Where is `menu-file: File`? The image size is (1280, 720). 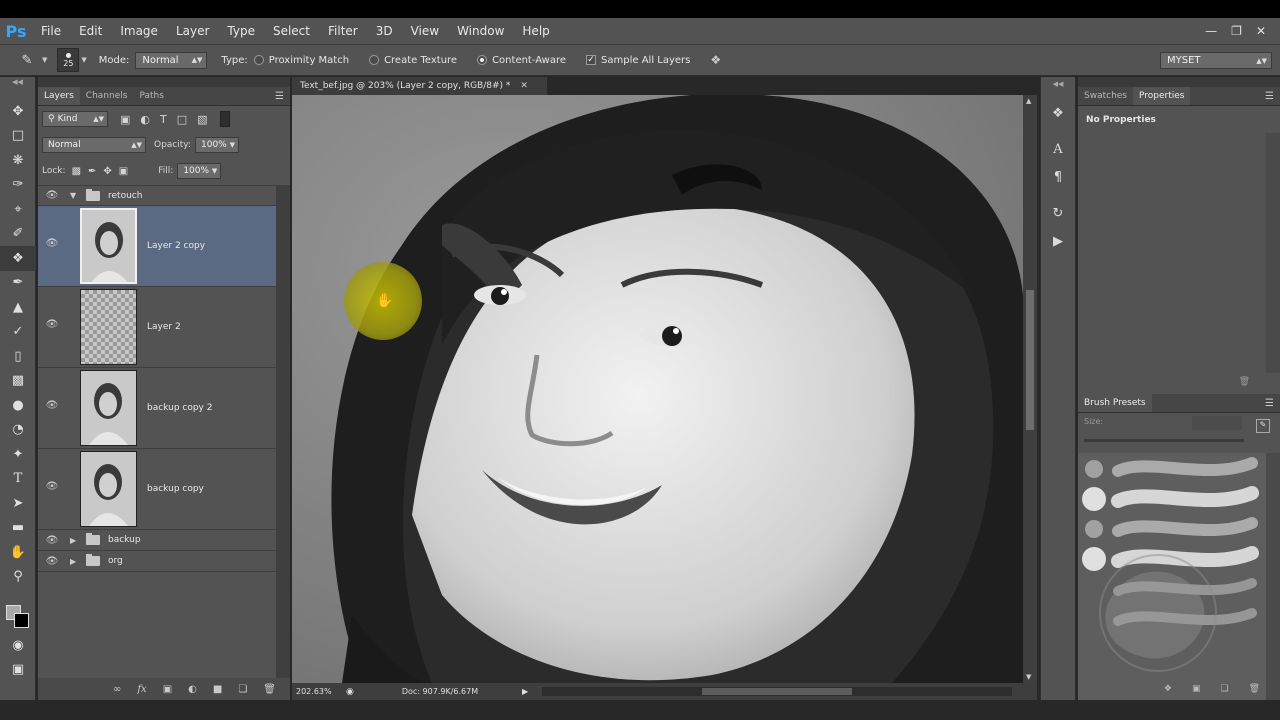
menu-file: File is located at coordinates (51, 31).